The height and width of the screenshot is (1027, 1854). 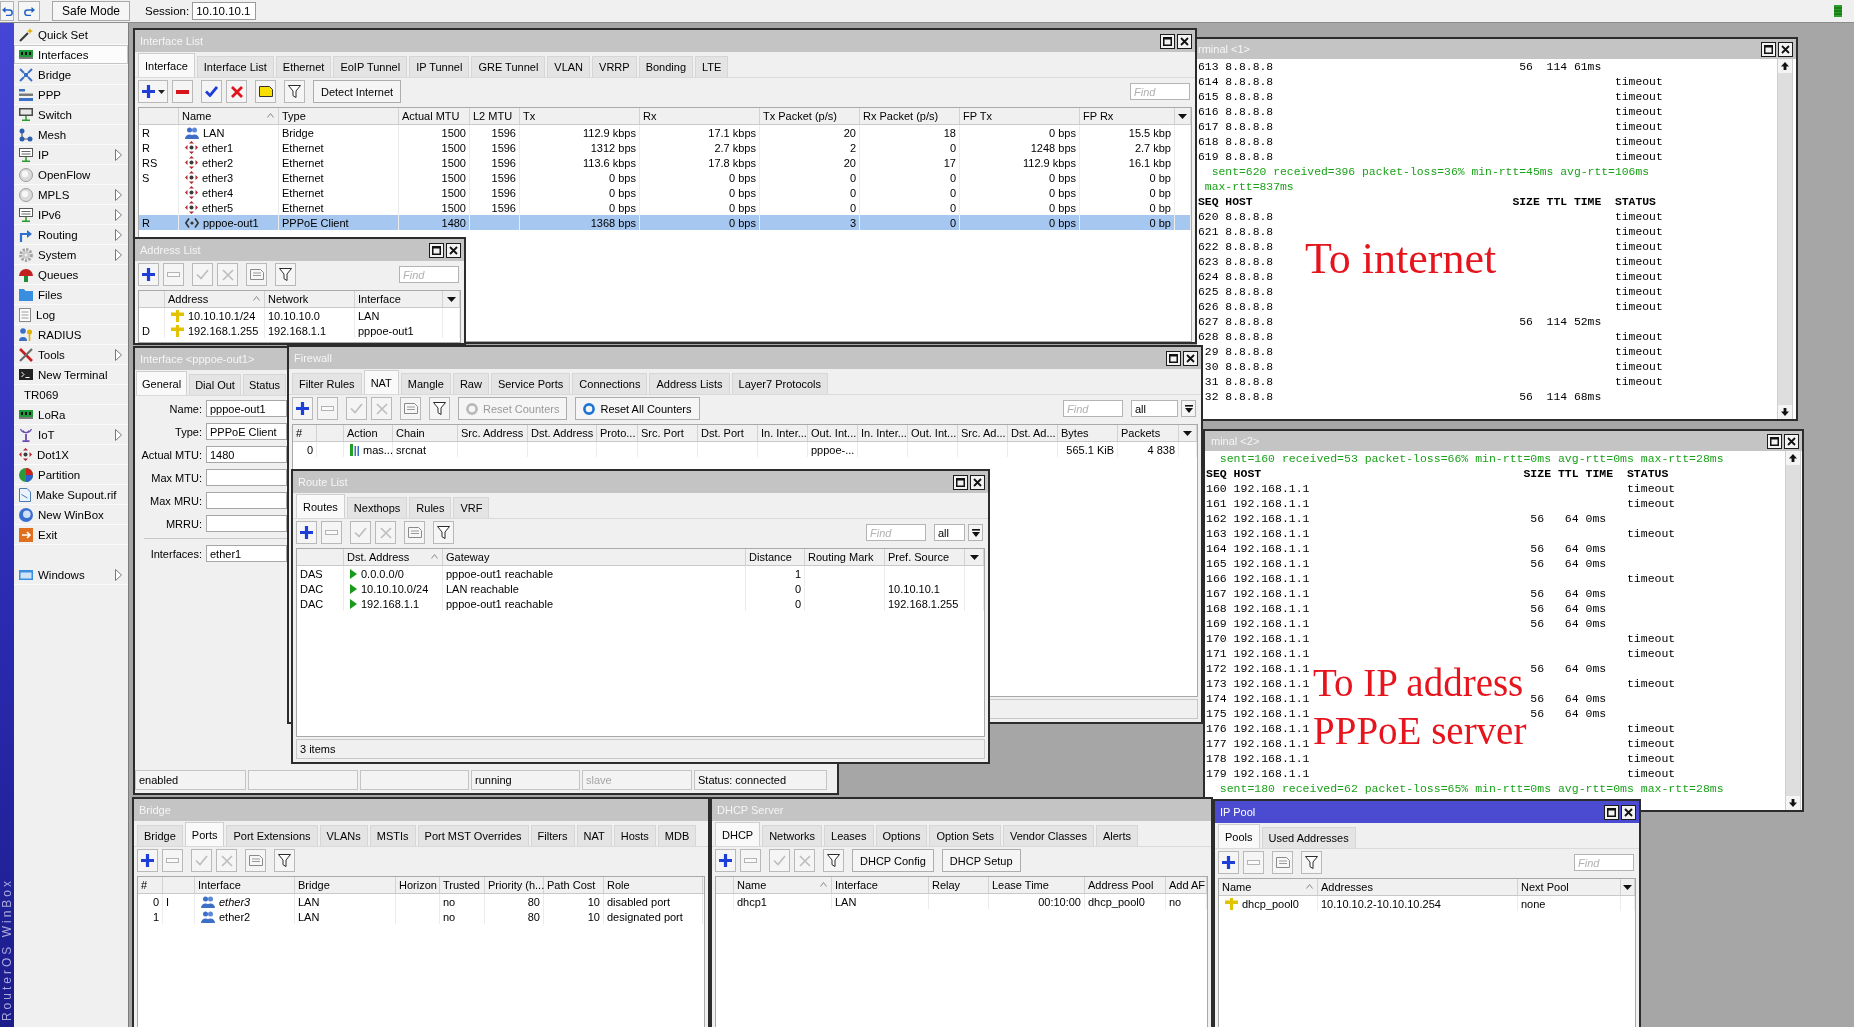 I want to click on tab: Service Ports, so click(x=530, y=383).